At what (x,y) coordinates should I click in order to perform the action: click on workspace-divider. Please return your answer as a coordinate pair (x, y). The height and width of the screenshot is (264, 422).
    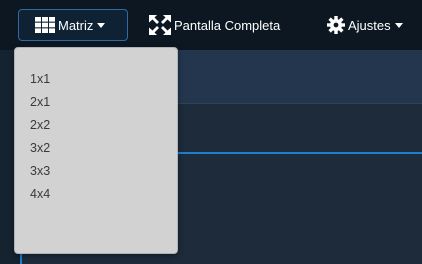
    Looking at the image, I should click on (300, 103).